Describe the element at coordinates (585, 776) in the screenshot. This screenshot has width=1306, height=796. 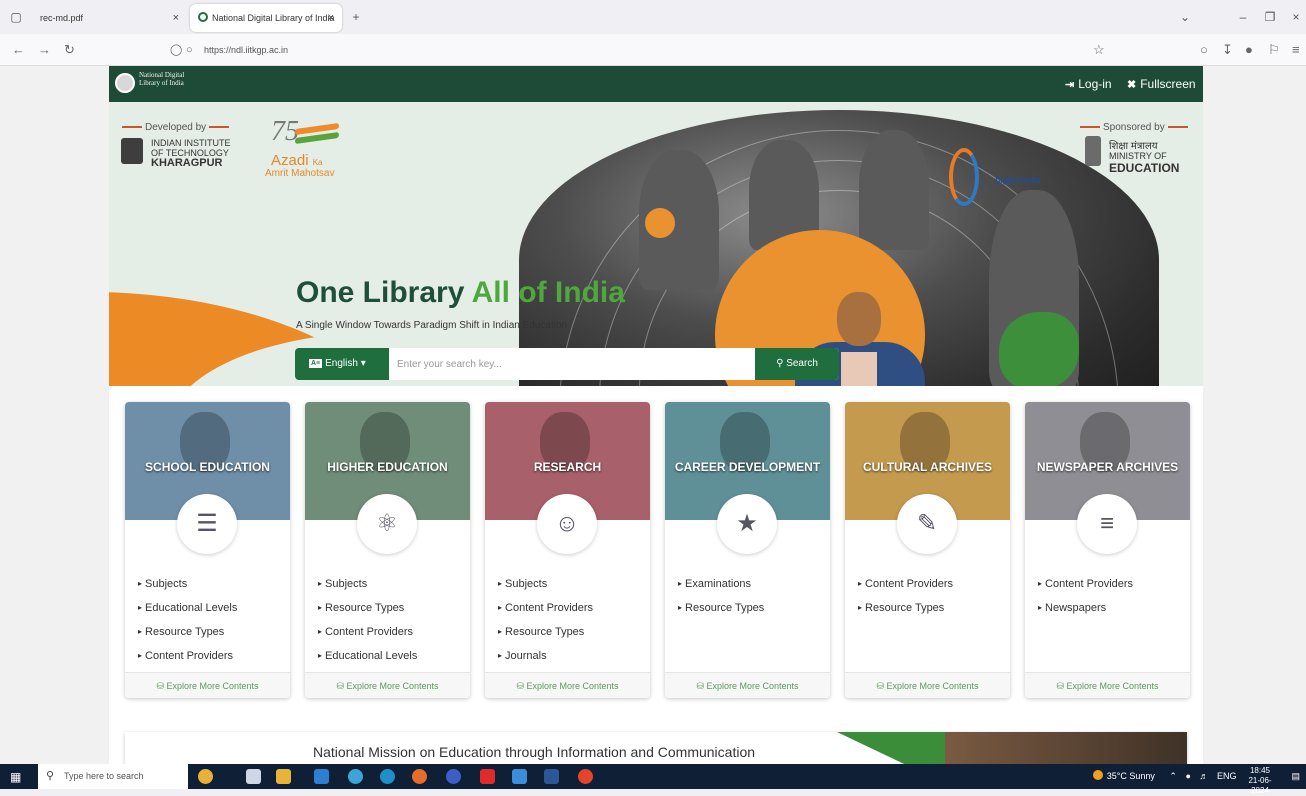
I see `brave-icon` at that location.